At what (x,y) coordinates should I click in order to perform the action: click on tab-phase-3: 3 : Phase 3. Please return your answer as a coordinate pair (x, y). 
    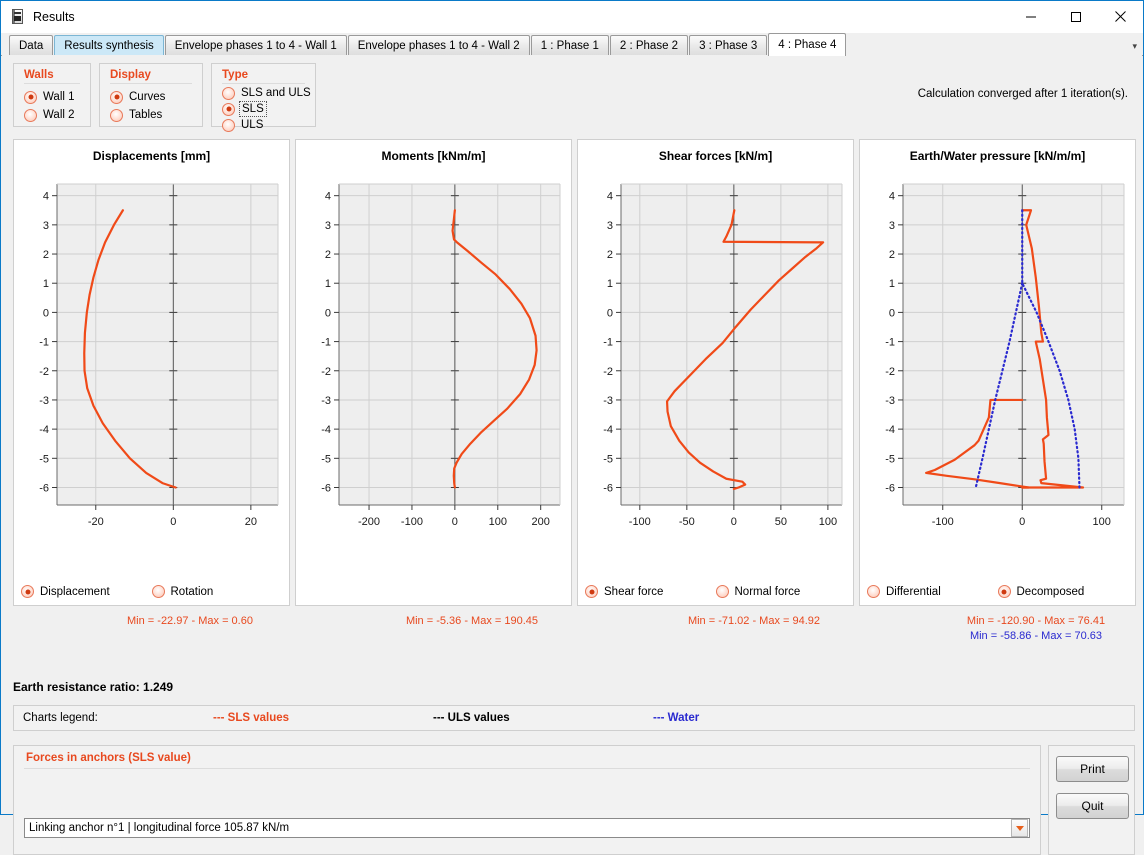
    Looking at the image, I should click on (728, 45).